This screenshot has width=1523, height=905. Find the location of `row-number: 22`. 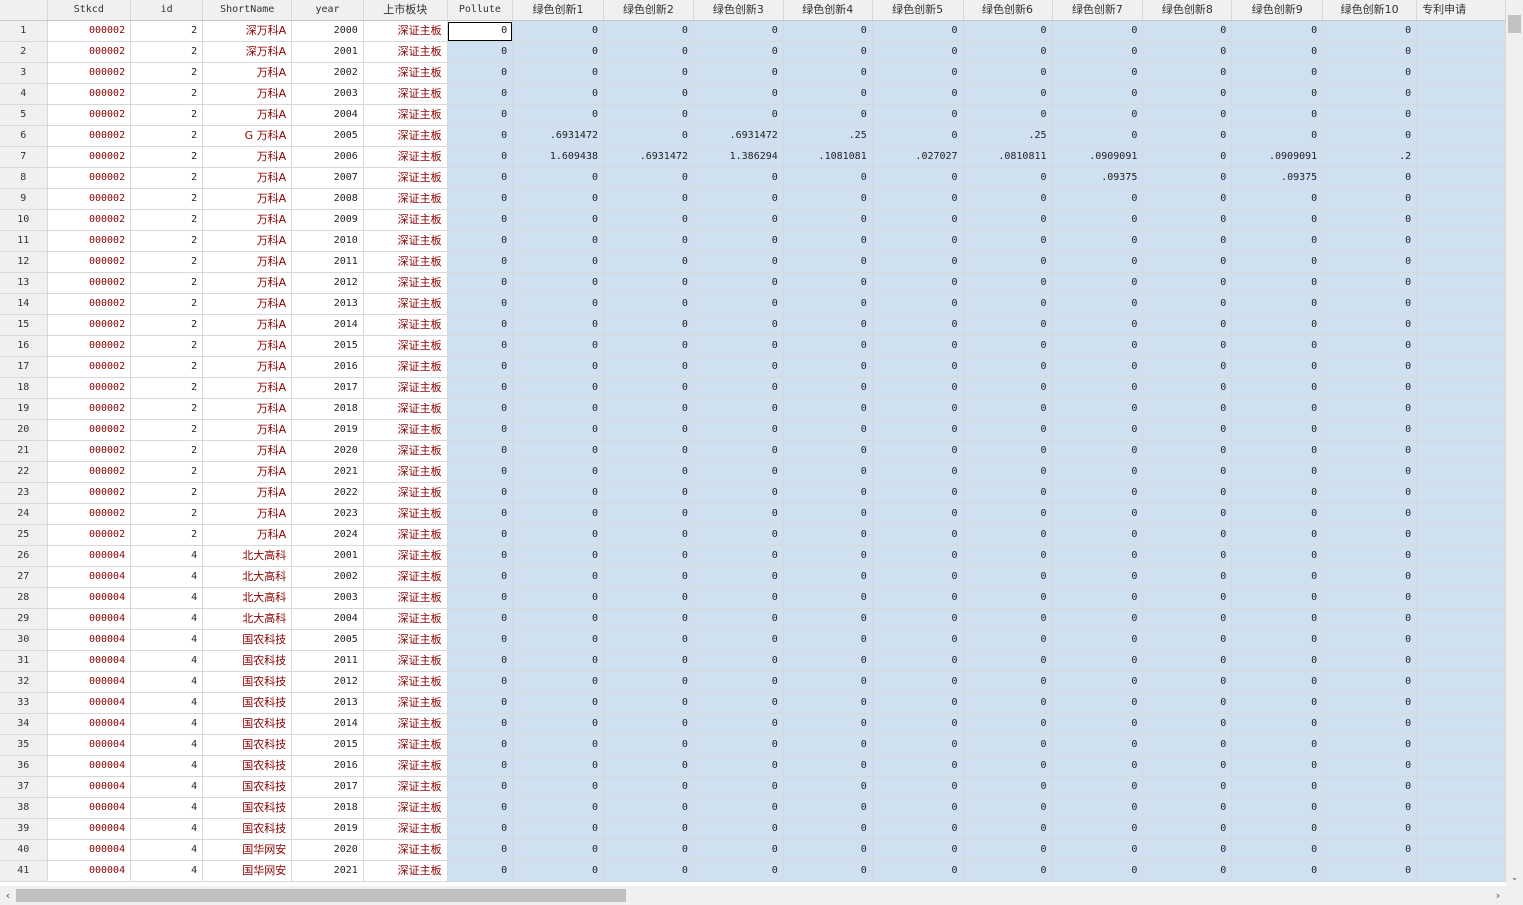

row-number: 22 is located at coordinates (24, 472).